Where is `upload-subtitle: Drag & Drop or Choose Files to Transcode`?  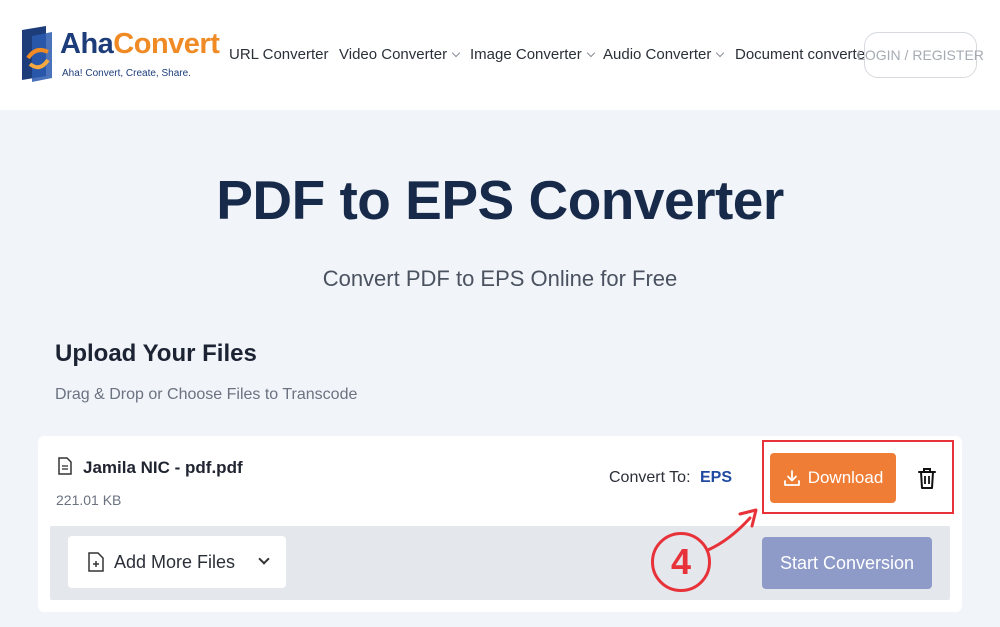 upload-subtitle: Drag & Drop or Choose Files to Transcode is located at coordinates (206, 394).